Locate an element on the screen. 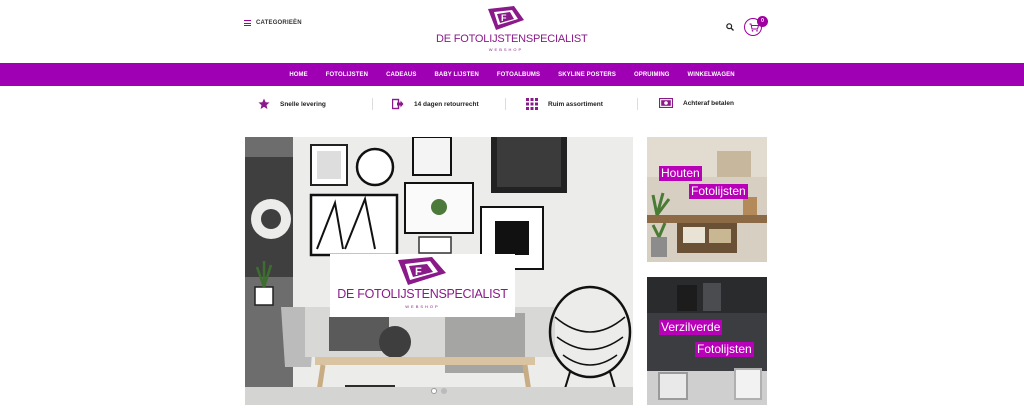  hero-logo-card: F DE FOTOLIJSTENSPECIALIST WEBSHOP is located at coordinates (422, 285).